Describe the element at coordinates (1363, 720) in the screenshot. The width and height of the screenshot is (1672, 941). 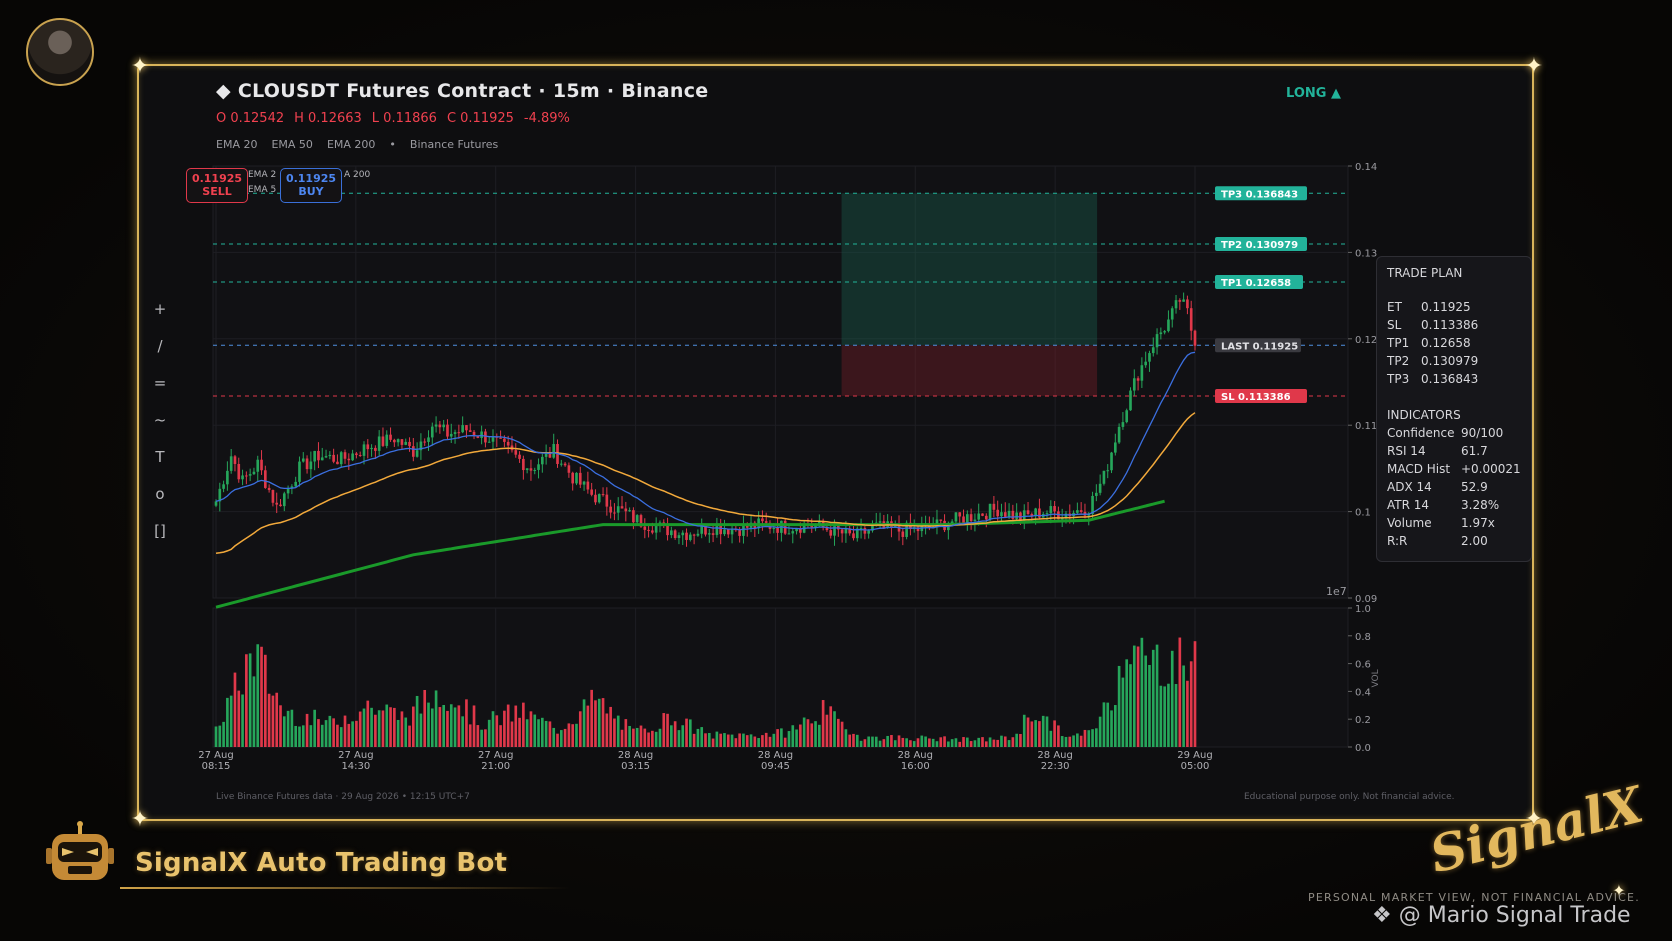
I see `volume-tick-label: 0.2` at that location.